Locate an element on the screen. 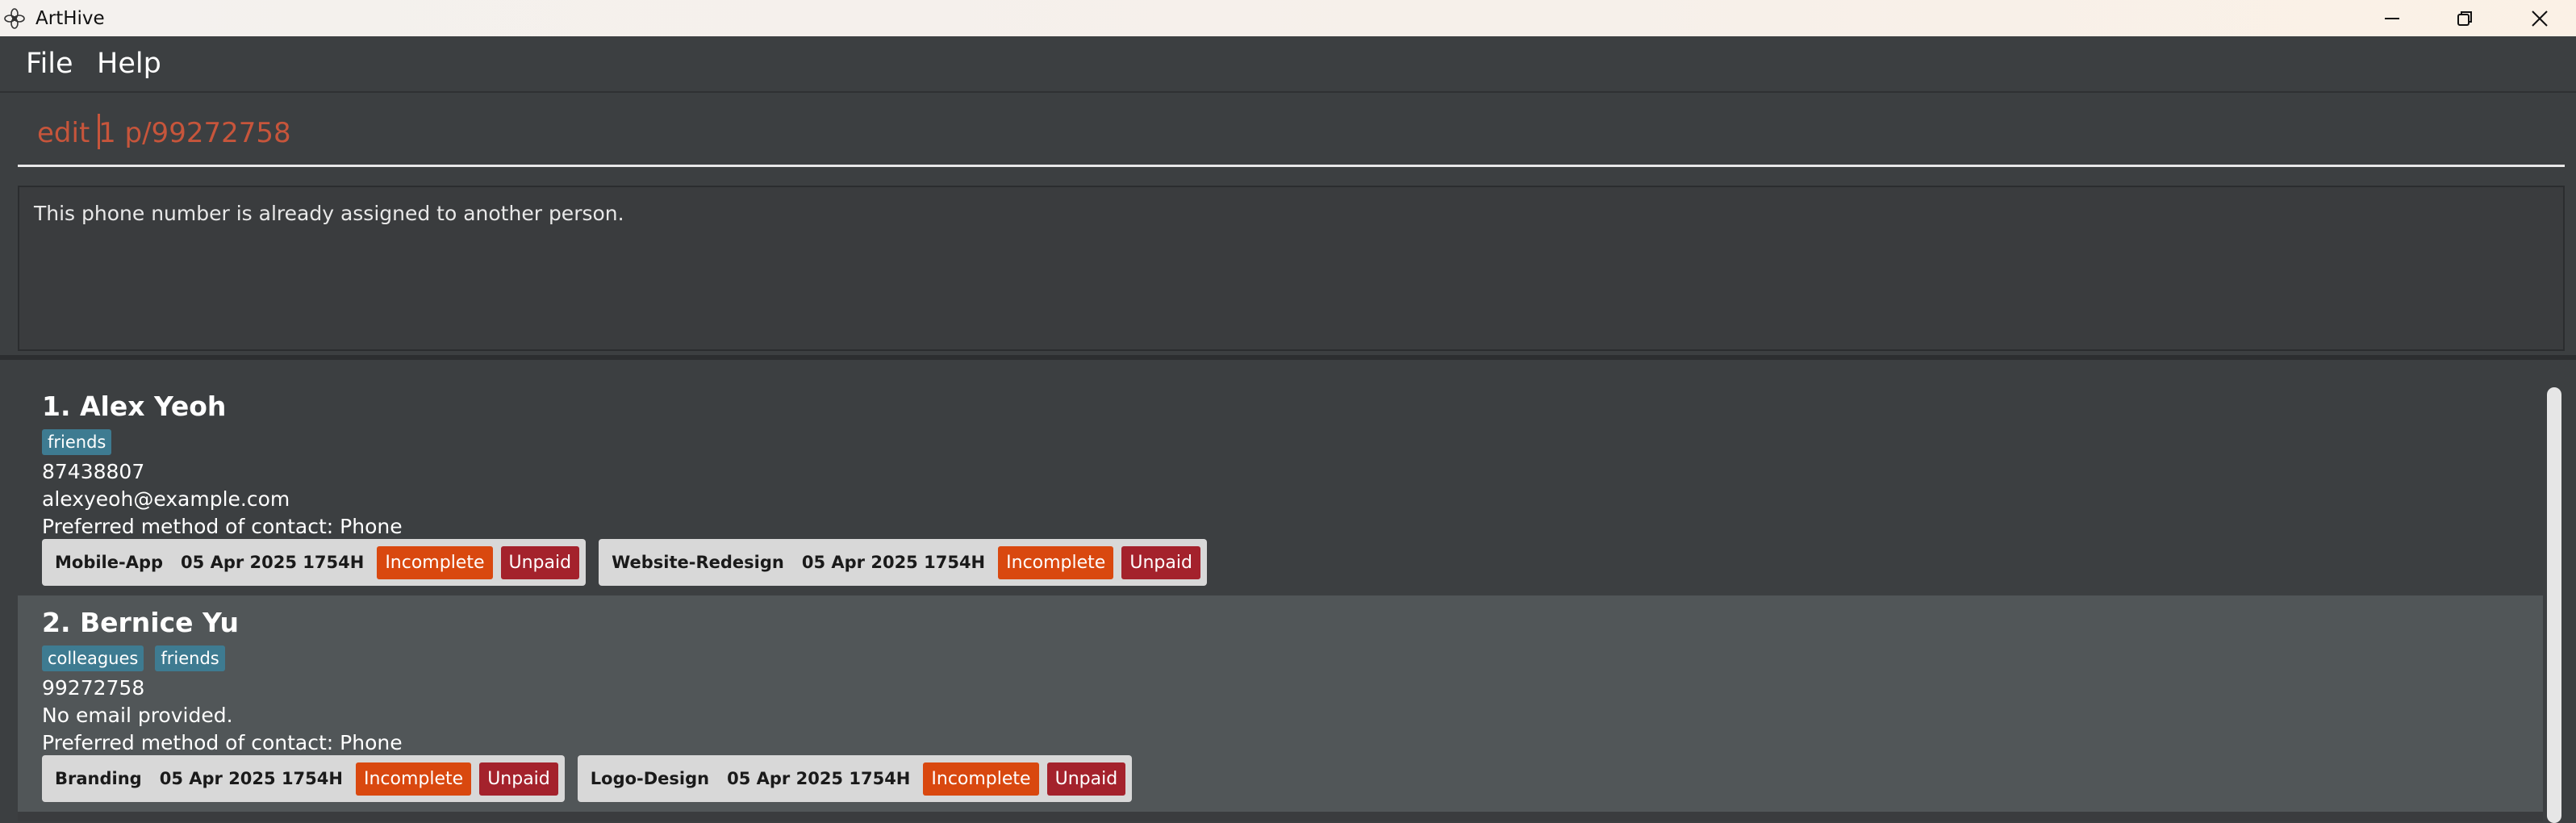 This screenshot has width=2576, height=823. scrollbar-thumb is located at coordinates (2554, 605).